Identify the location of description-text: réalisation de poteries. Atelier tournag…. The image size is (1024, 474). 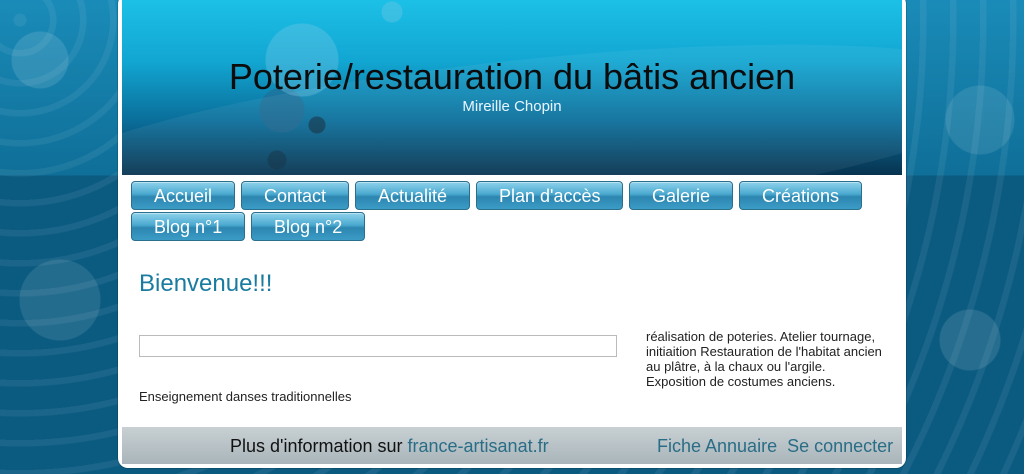
(771, 359).